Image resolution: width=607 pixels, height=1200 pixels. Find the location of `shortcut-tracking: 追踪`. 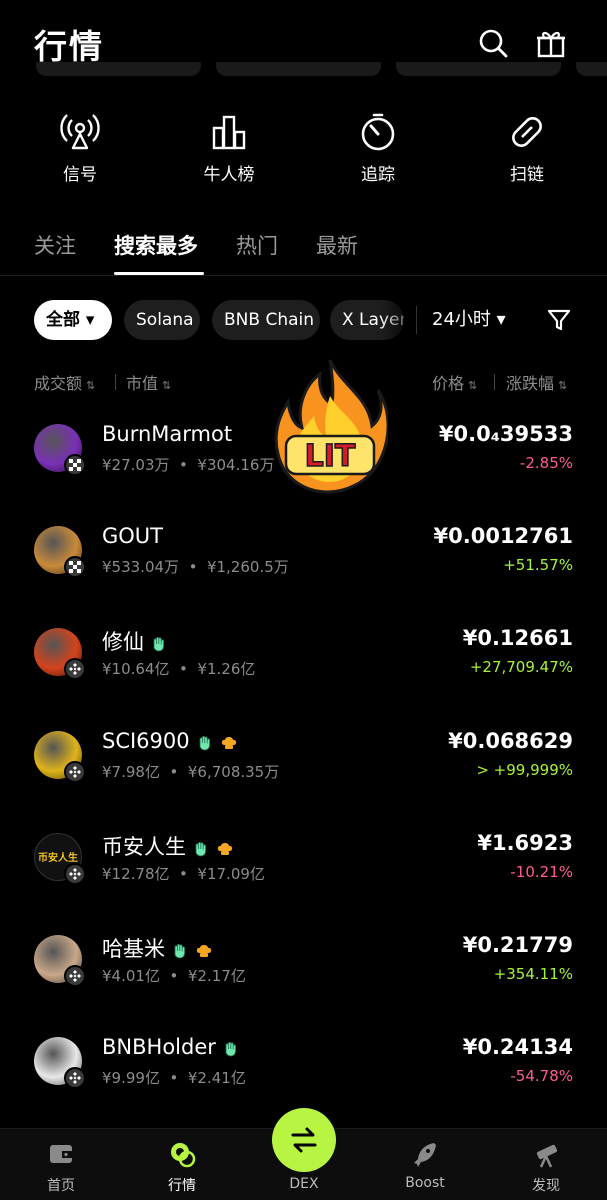

shortcut-tracking: 追踪 is located at coordinates (378, 148).